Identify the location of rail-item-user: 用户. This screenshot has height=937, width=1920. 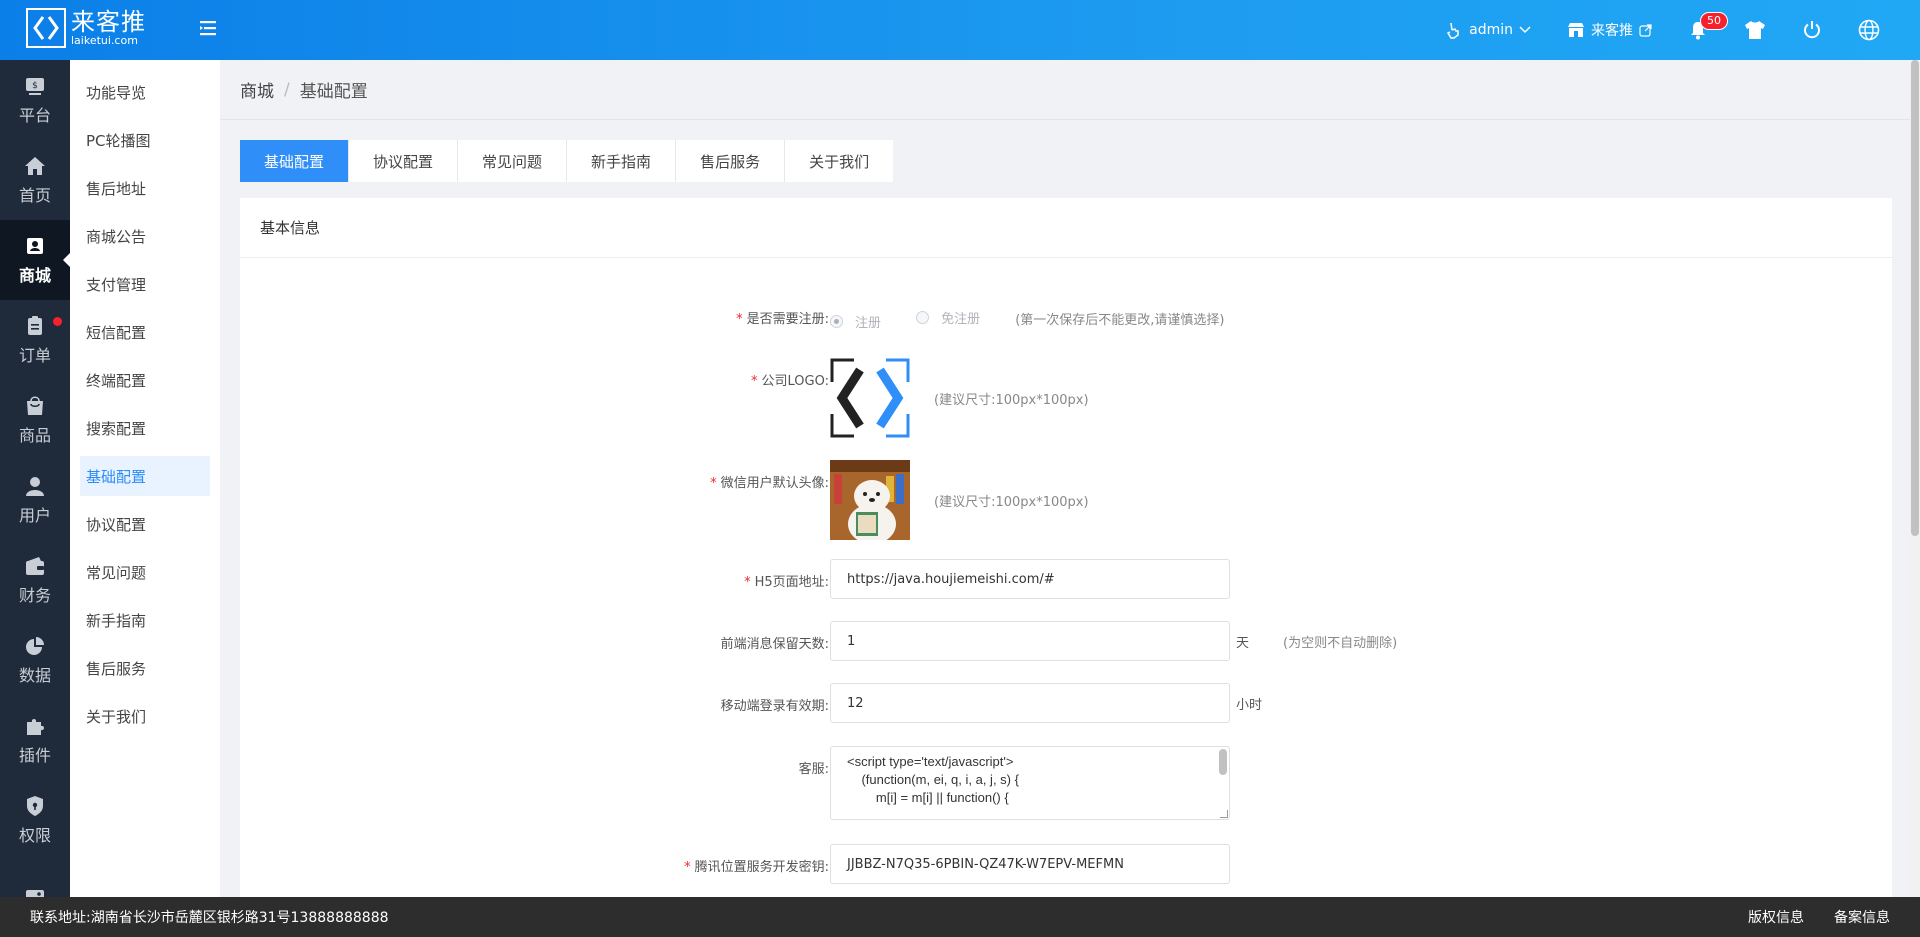
(35, 500).